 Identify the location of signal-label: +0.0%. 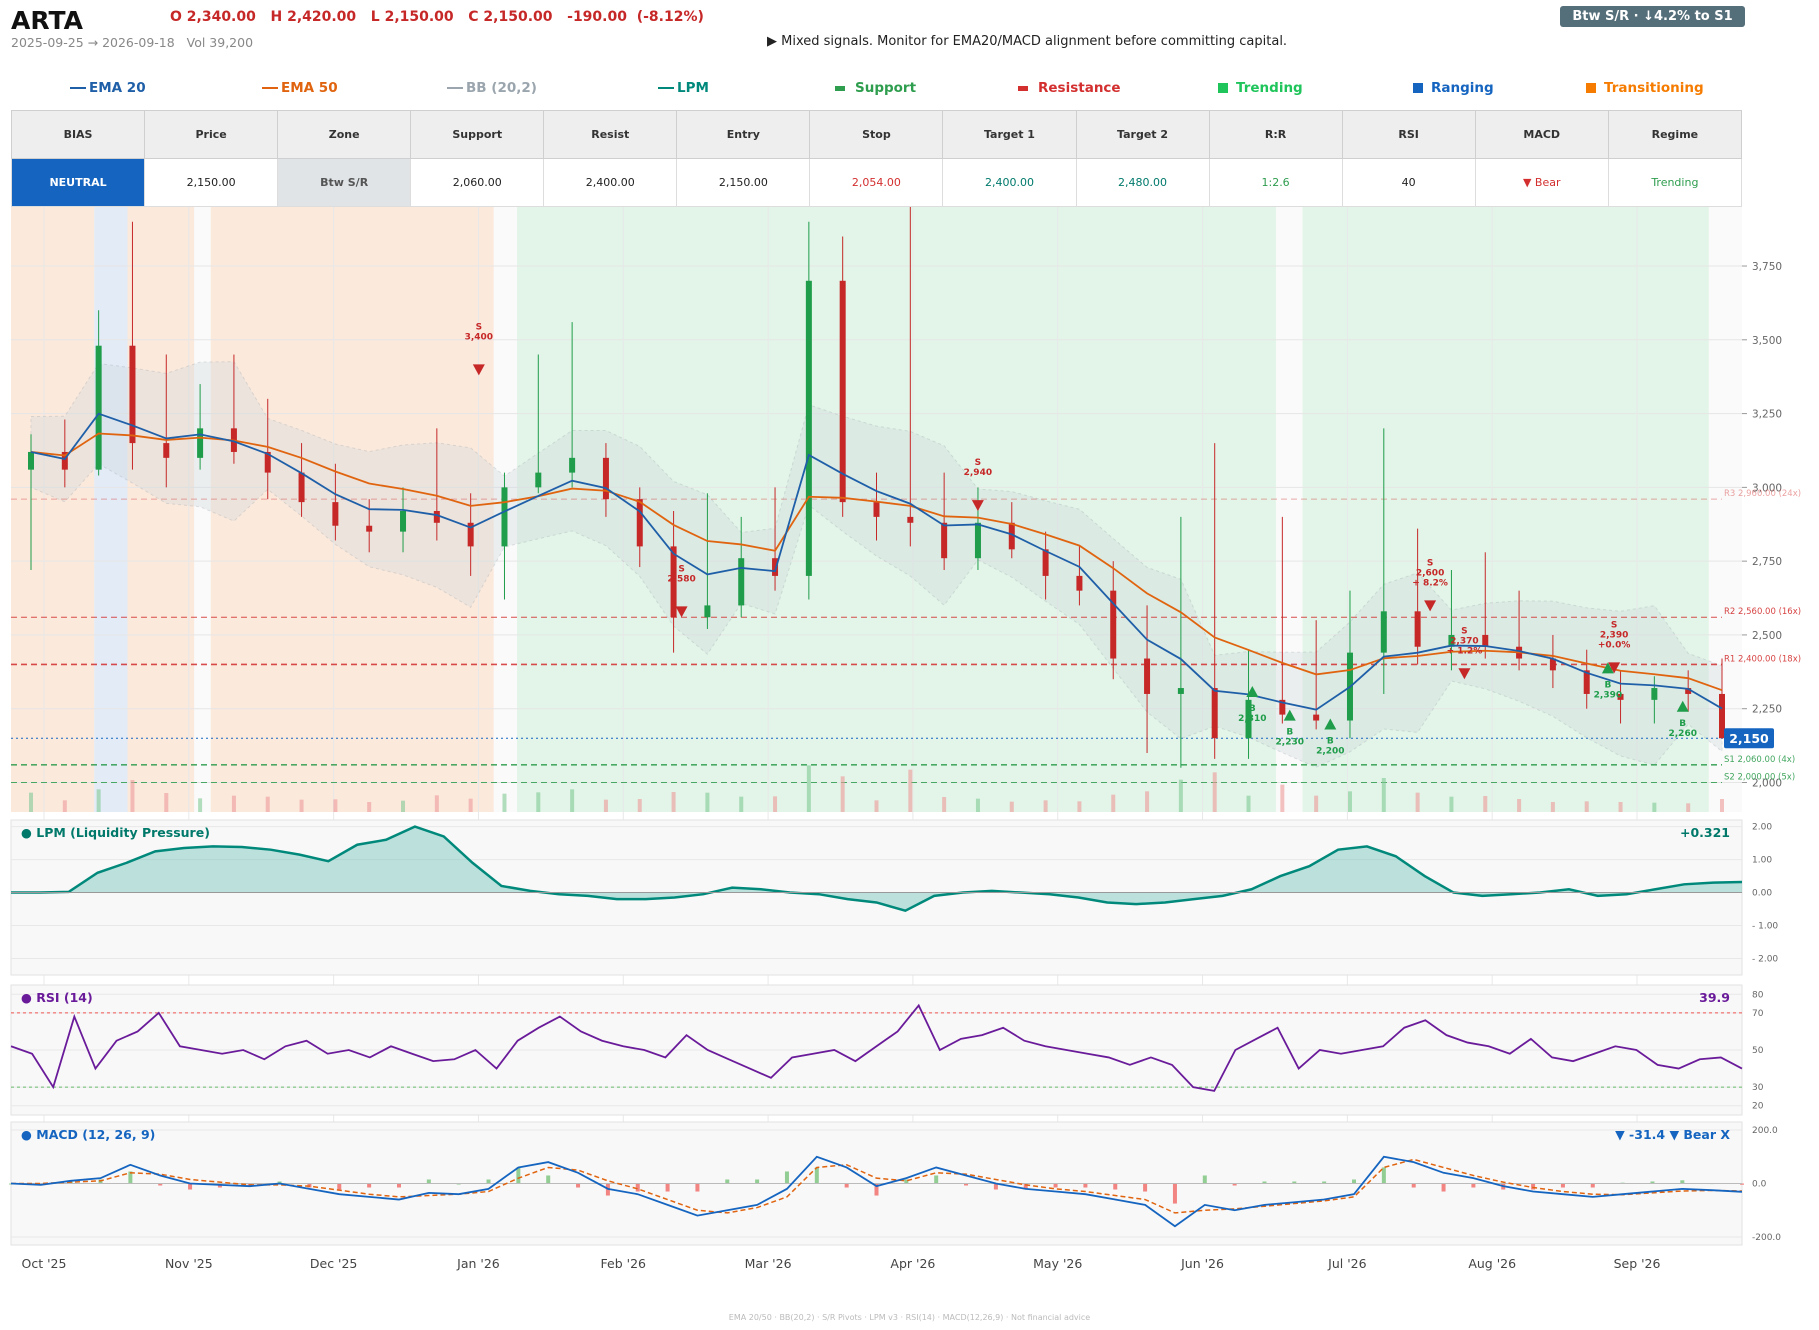
(1614, 645).